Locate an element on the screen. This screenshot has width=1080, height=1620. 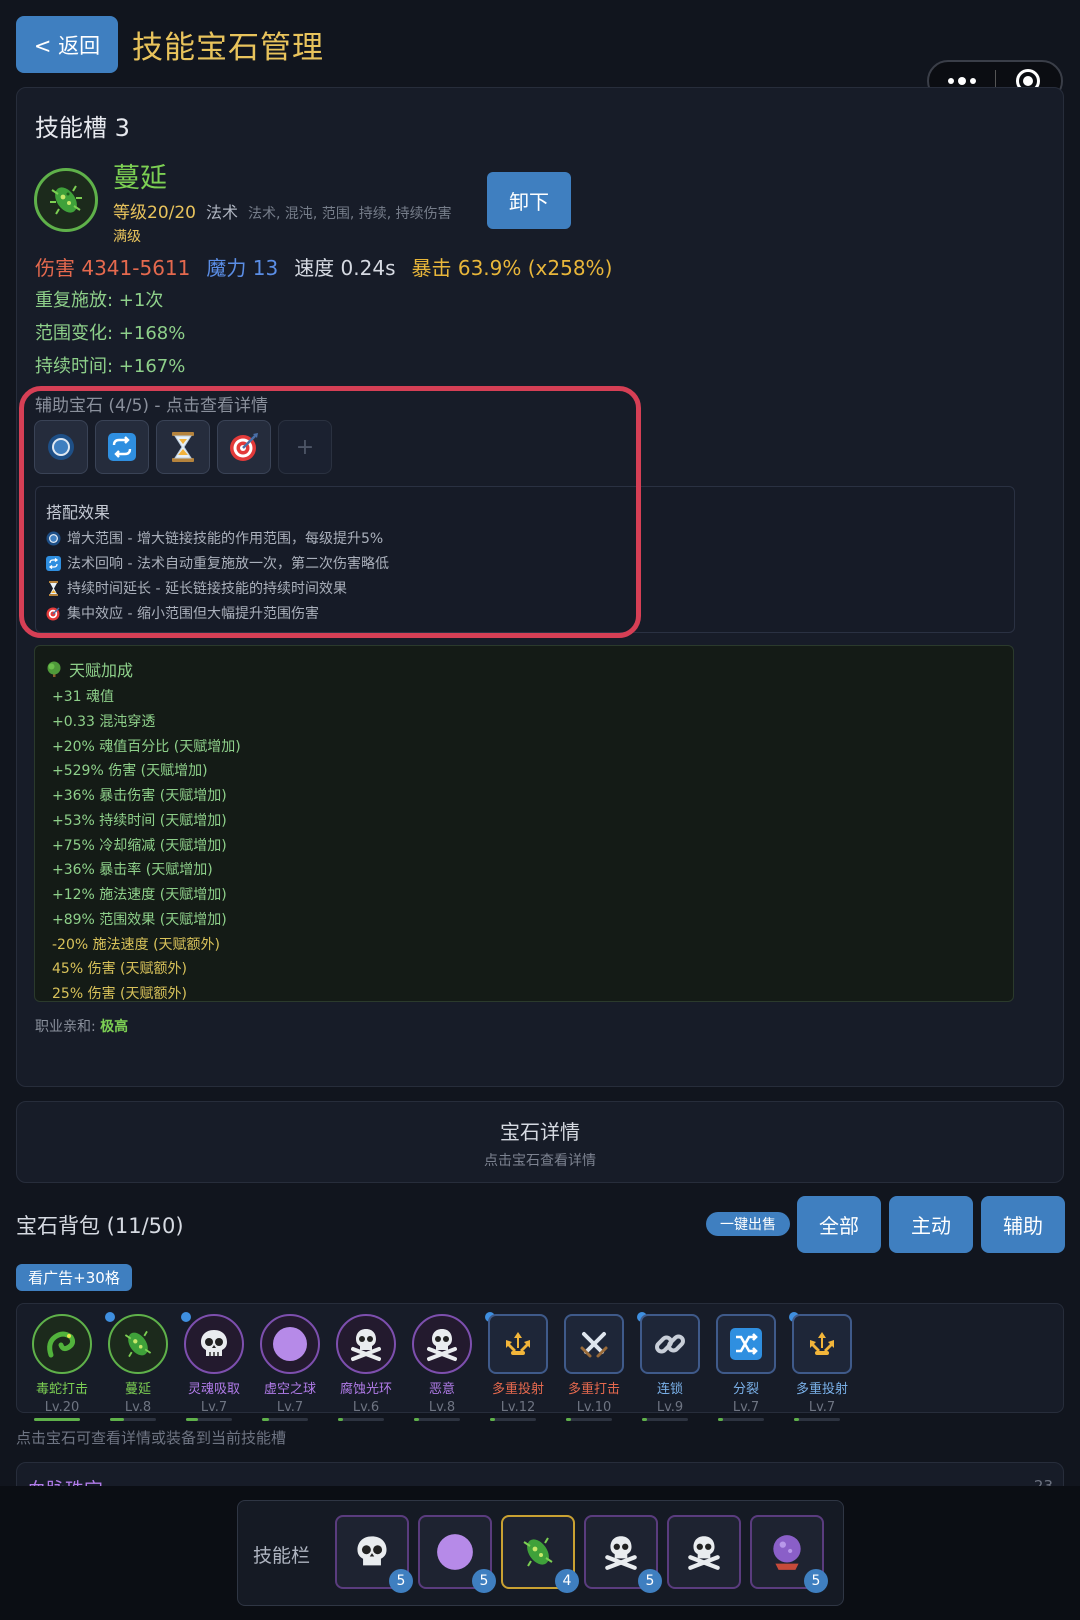
class-affinity: 职业亲和: 极高 is located at coordinates (81, 1026).